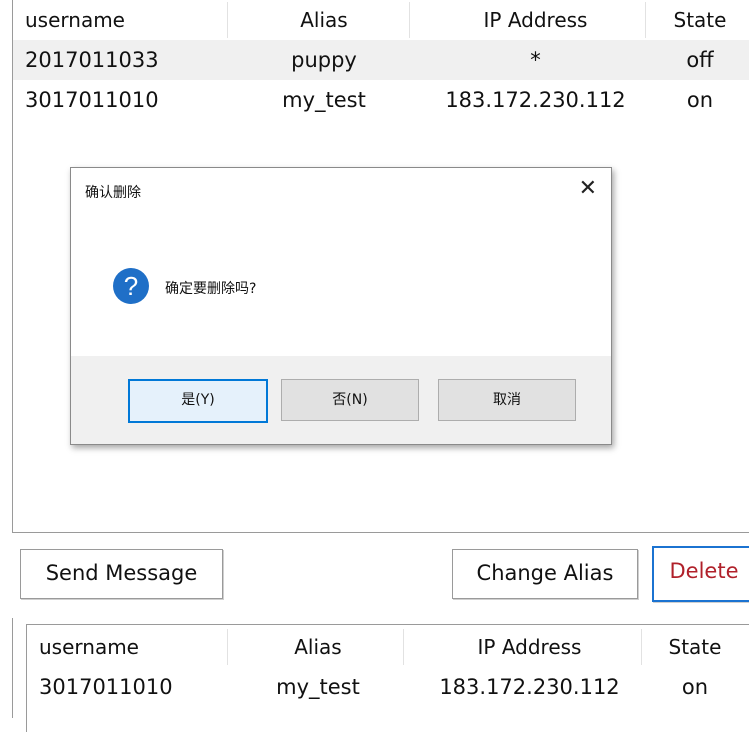  Describe the element at coordinates (12, 668) in the screenshot. I see `panel-edge` at that location.